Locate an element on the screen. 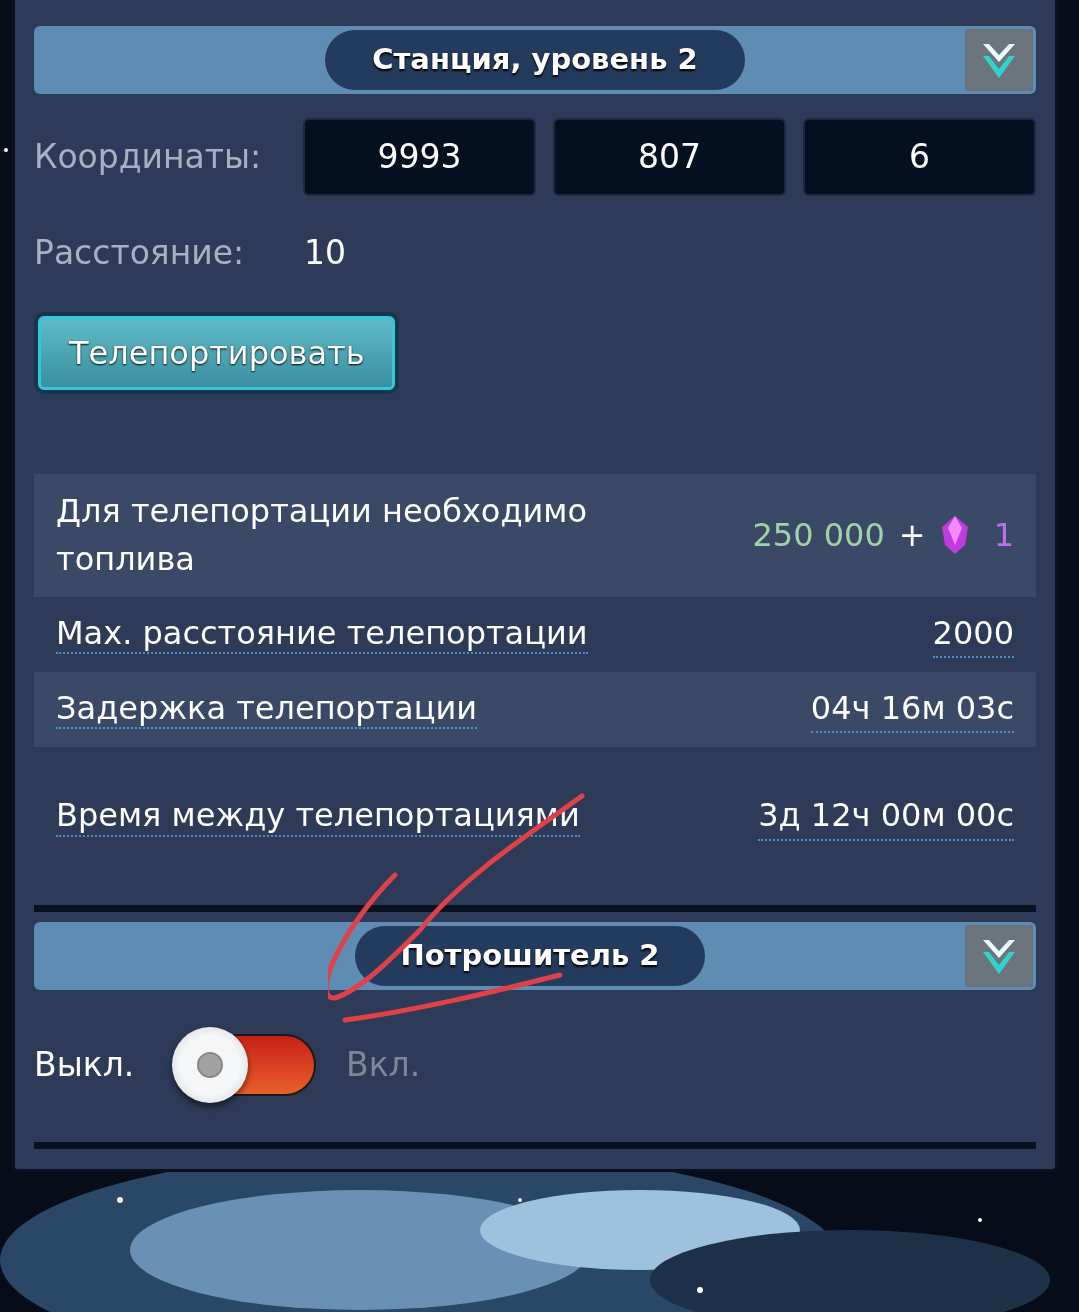 Image resolution: width=1079 pixels, height=1312 pixels. detail-label: Задержка телепортации is located at coordinates (267, 709).